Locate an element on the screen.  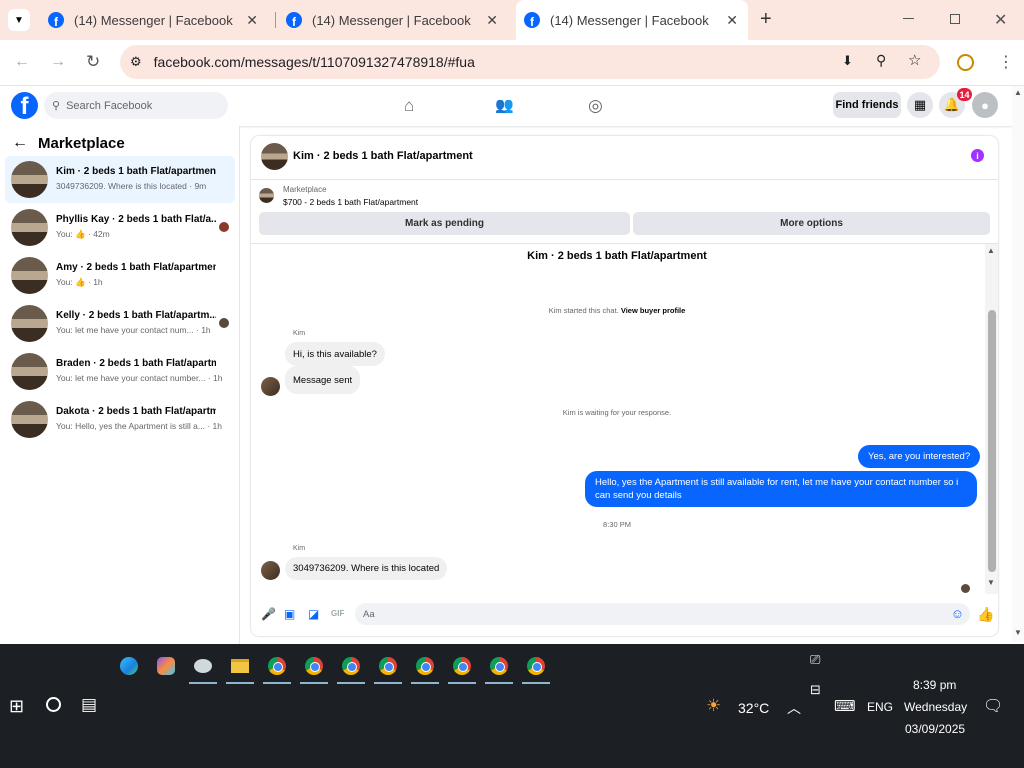
close-window-icon: ✕ is located at coordinates (1000, 20).